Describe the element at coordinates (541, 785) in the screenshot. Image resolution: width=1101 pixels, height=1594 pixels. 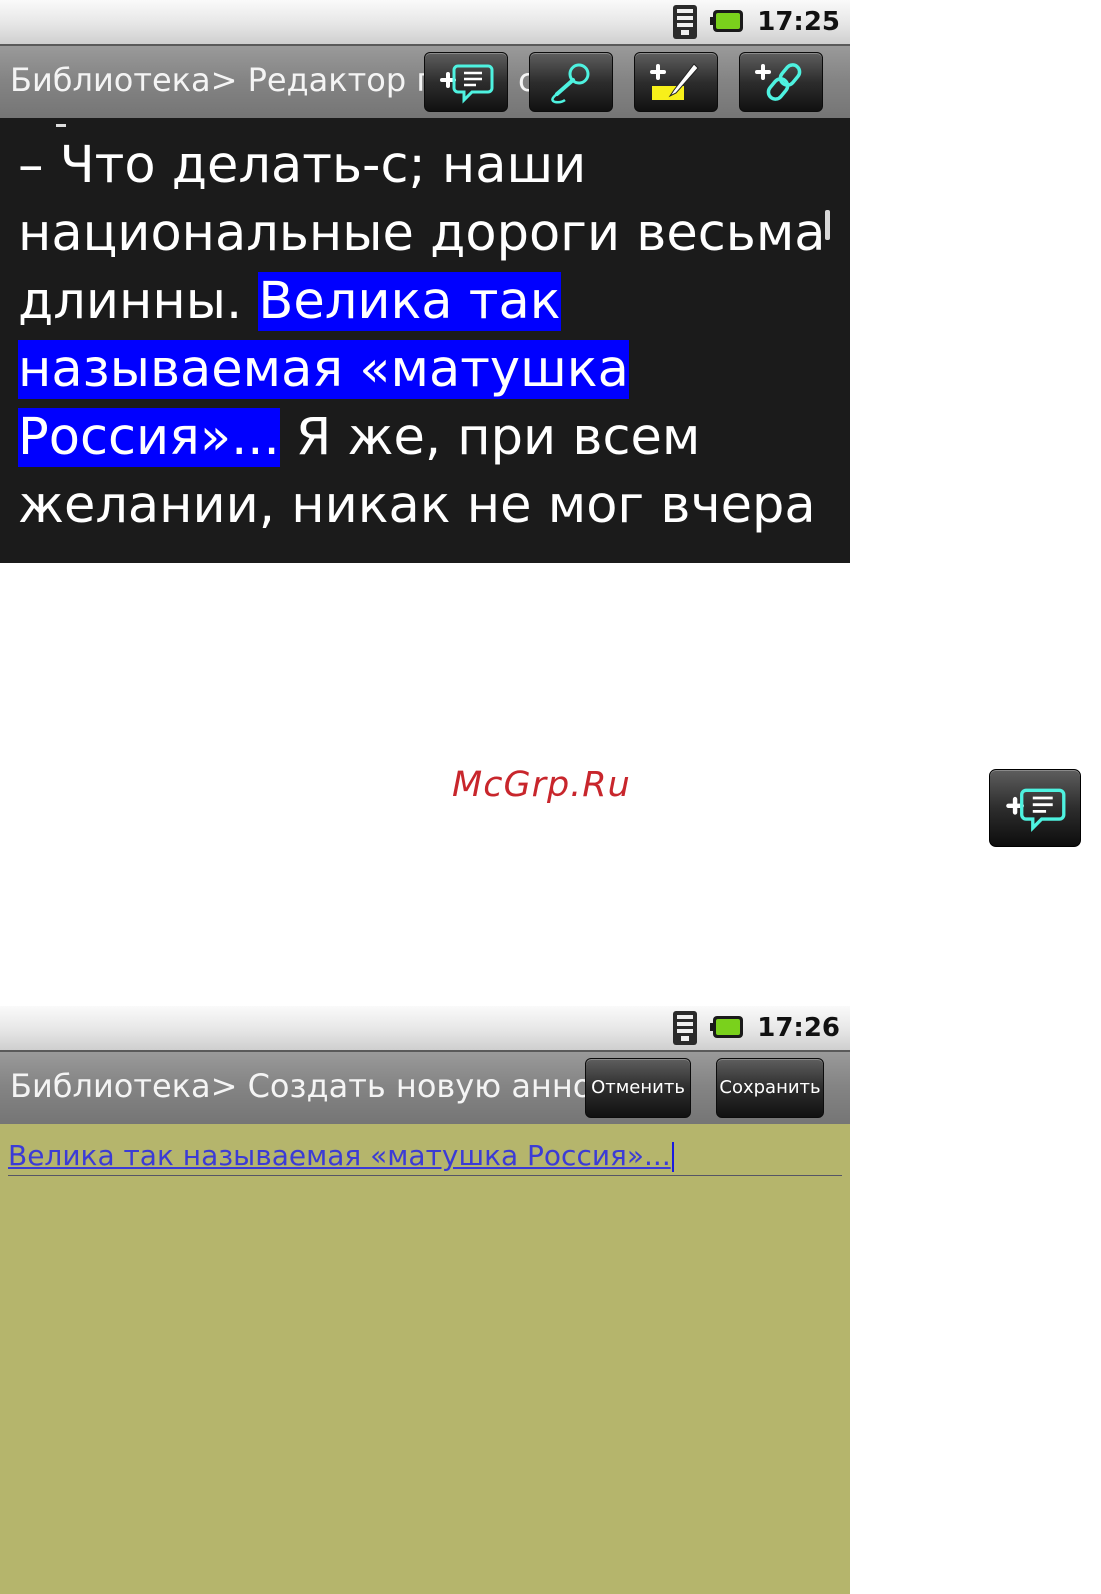
I see `watermark: McGrp.Ru` at that location.